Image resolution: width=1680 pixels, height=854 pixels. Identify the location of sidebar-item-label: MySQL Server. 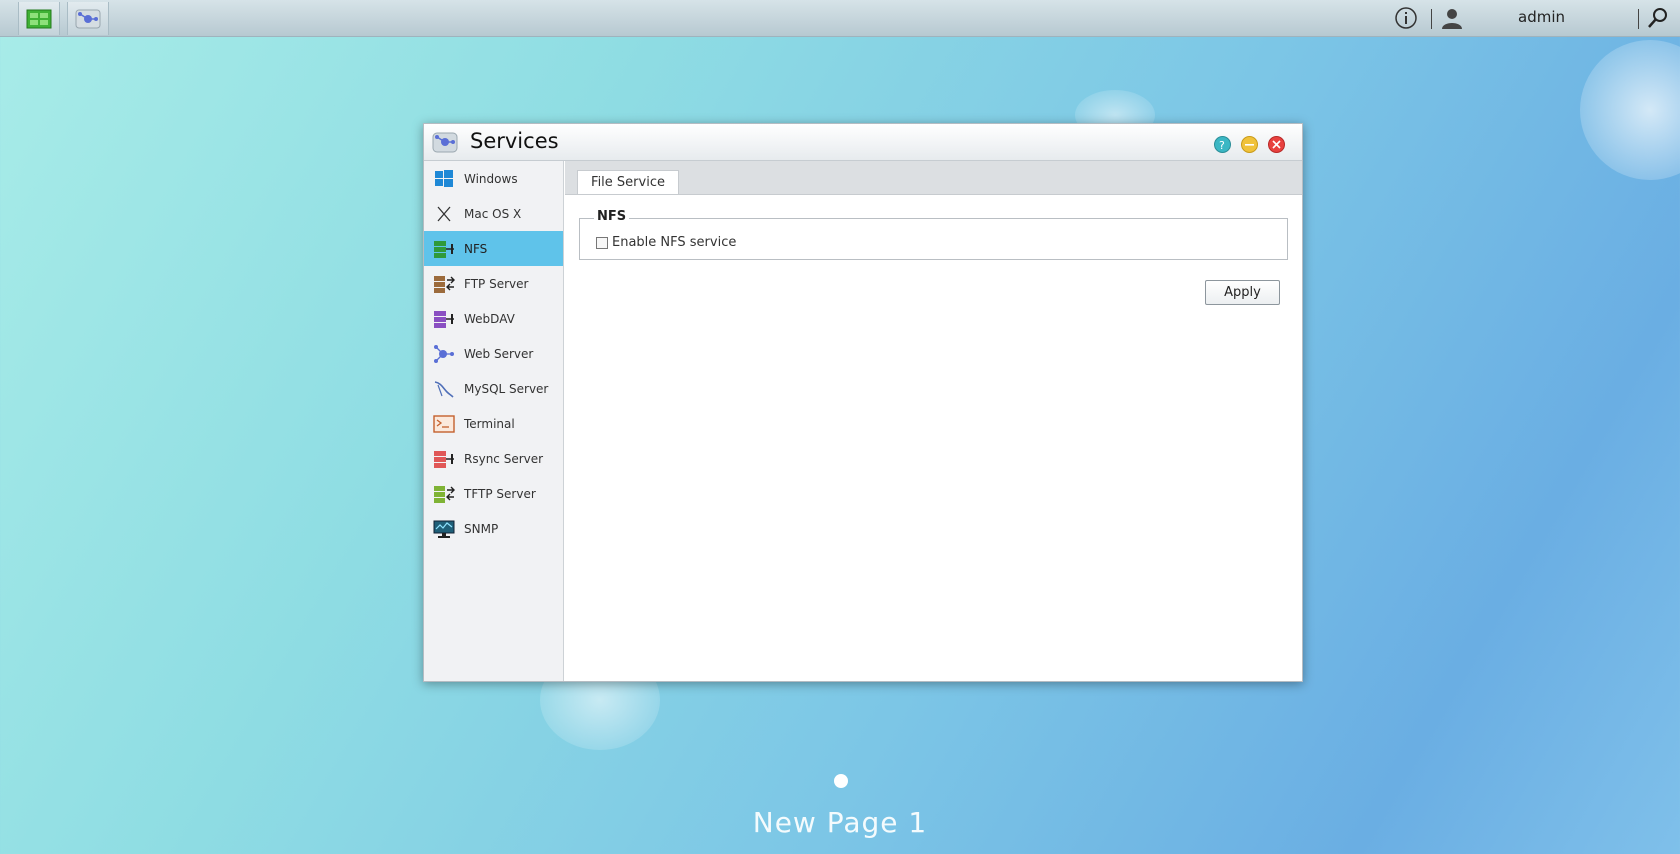
(506, 388).